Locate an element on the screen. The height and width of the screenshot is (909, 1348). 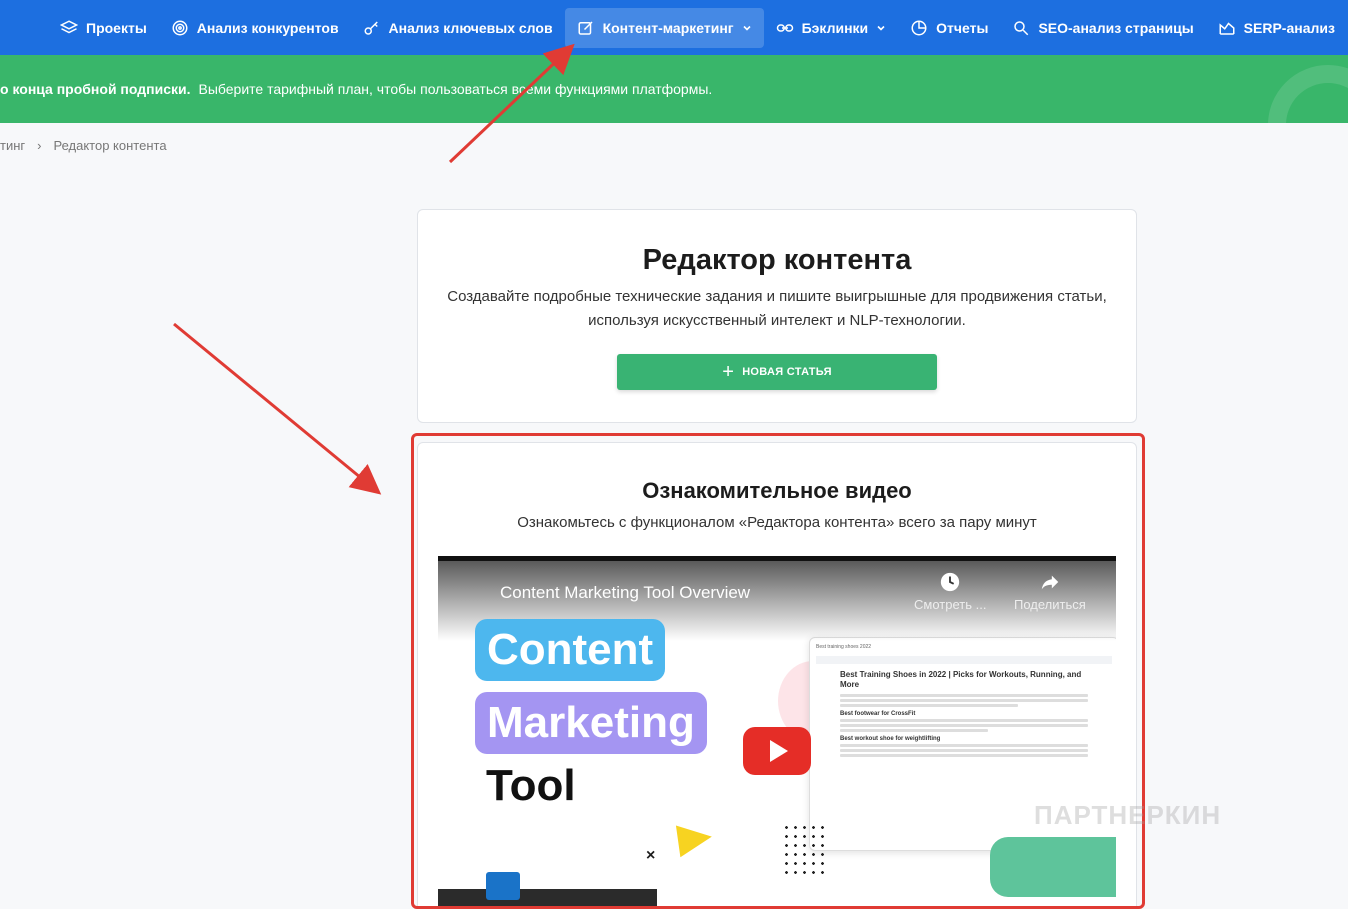
plus-icon: + is located at coordinates (728, 372).